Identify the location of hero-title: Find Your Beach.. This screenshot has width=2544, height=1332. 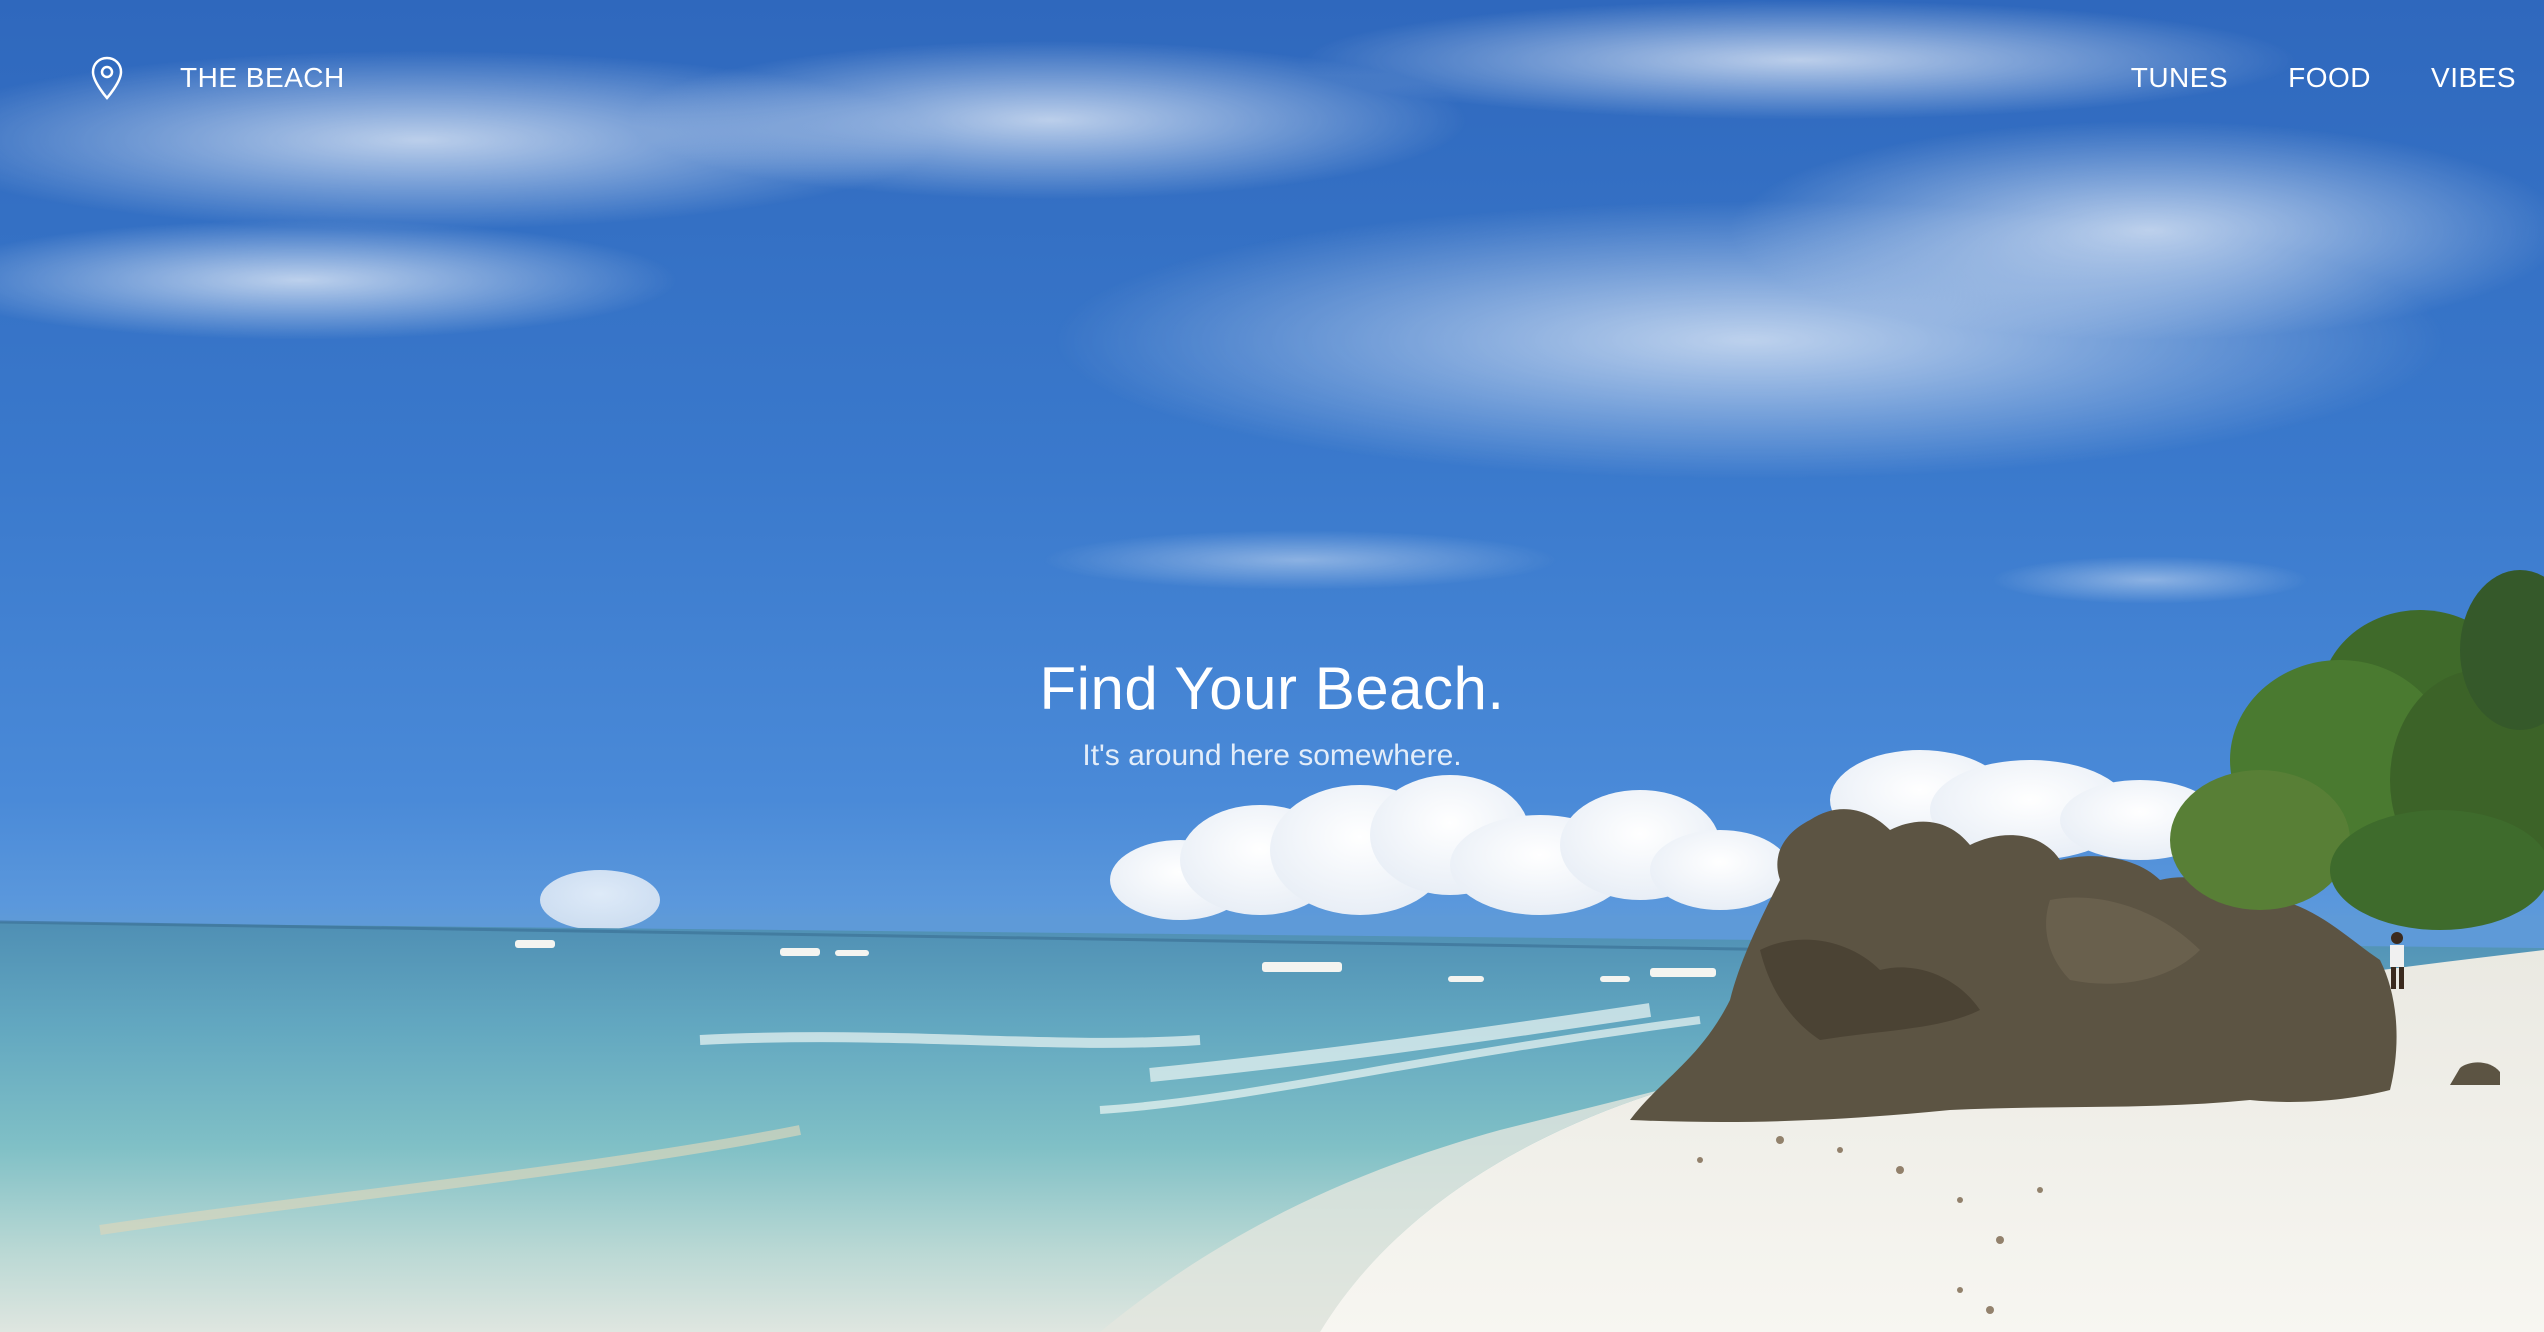
(1272, 688).